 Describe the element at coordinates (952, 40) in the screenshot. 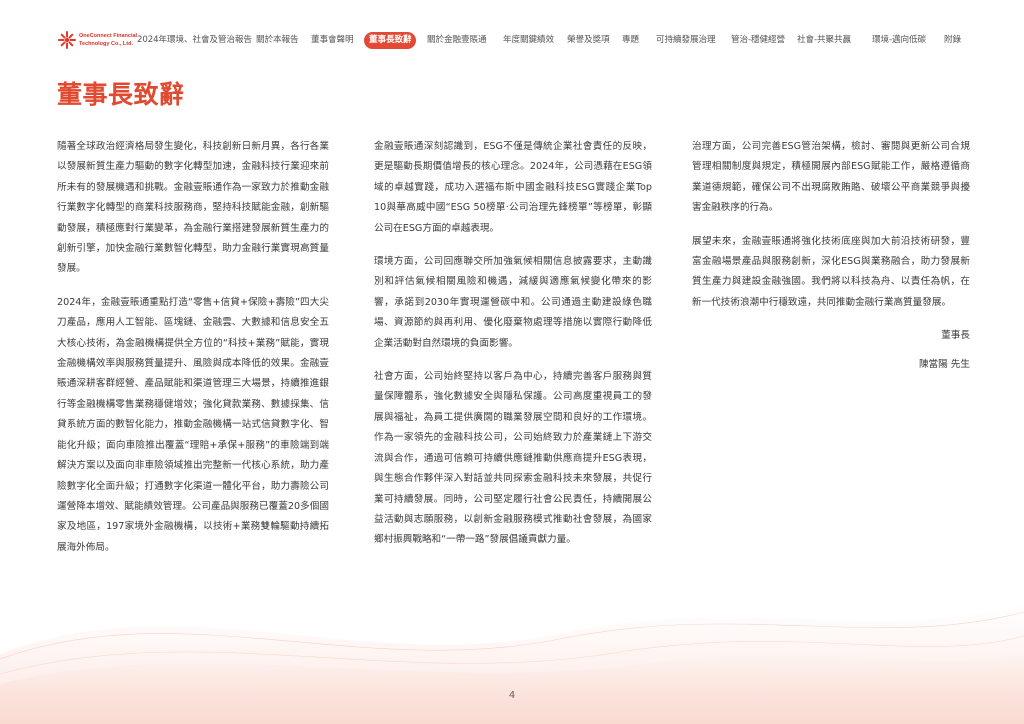

I see `nav-item-appendix: 附錄` at that location.